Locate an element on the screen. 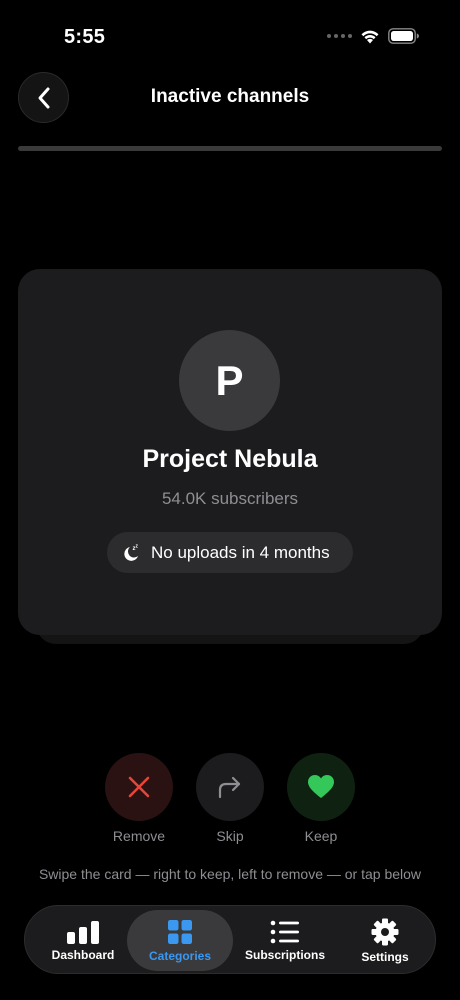 The height and width of the screenshot is (1000, 460). svg-text: z is located at coordinates (137, 546).